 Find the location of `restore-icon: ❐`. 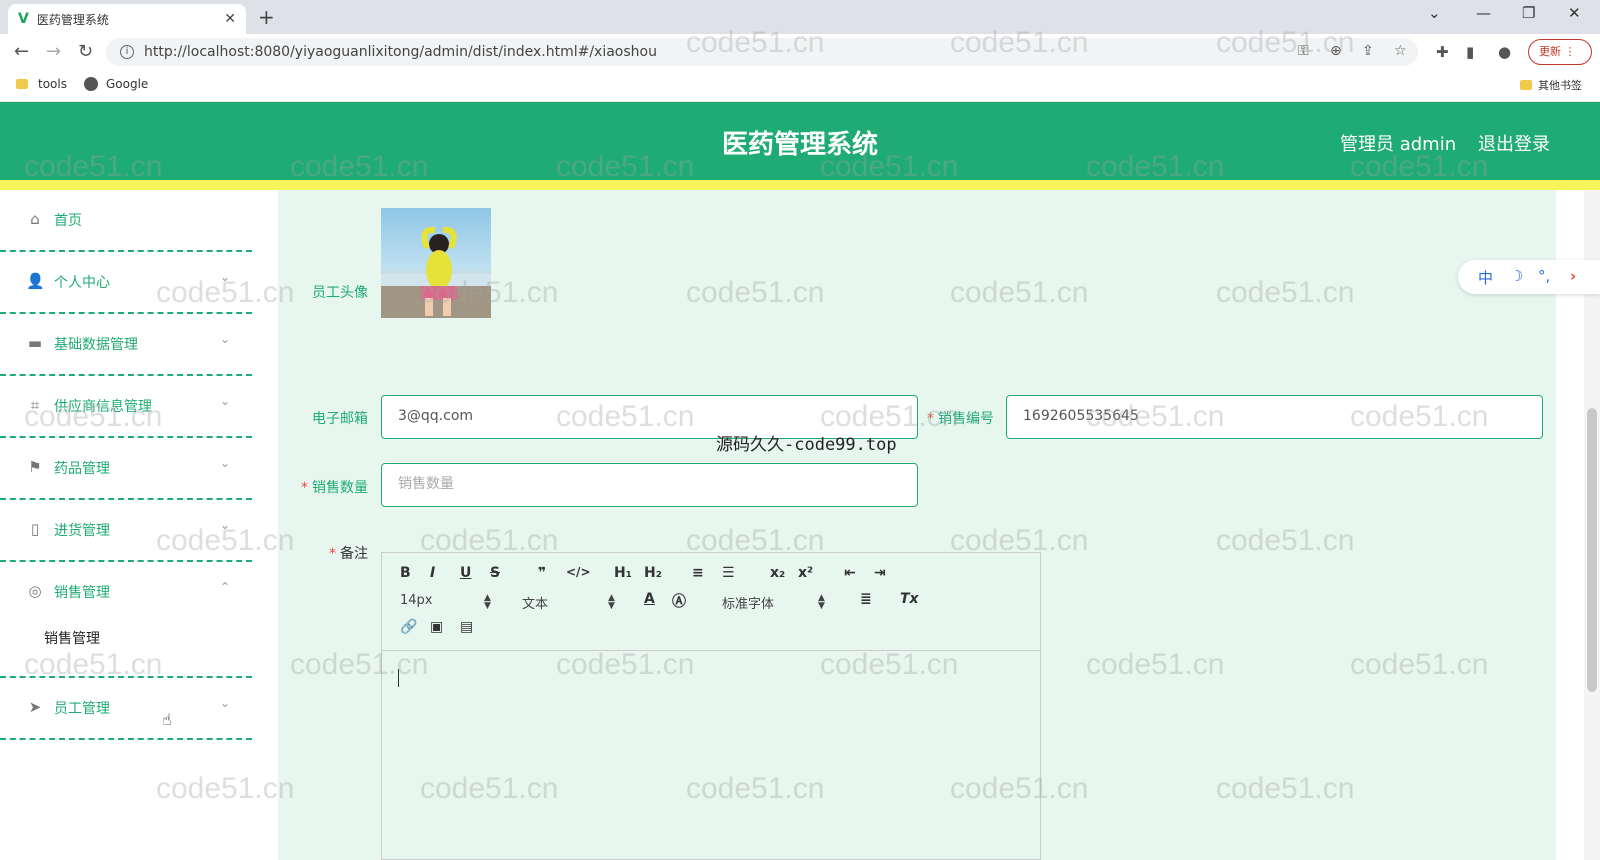

restore-icon: ❐ is located at coordinates (1528, 13).